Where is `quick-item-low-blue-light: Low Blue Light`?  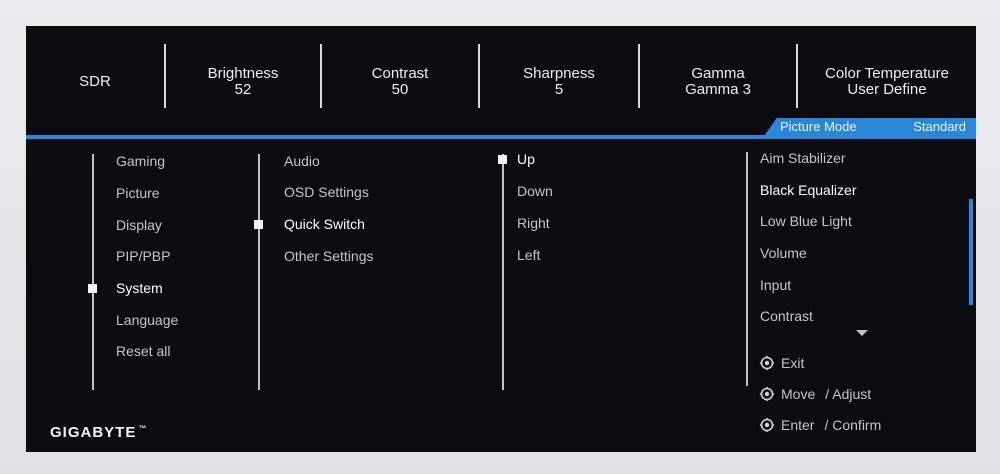 quick-item-low-blue-light: Low Blue Light is located at coordinates (806, 221).